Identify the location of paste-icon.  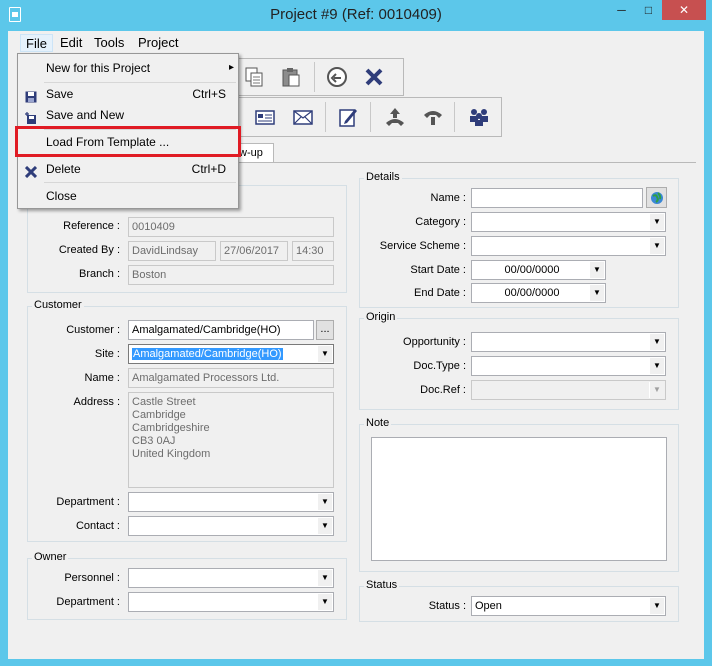
(291, 77).